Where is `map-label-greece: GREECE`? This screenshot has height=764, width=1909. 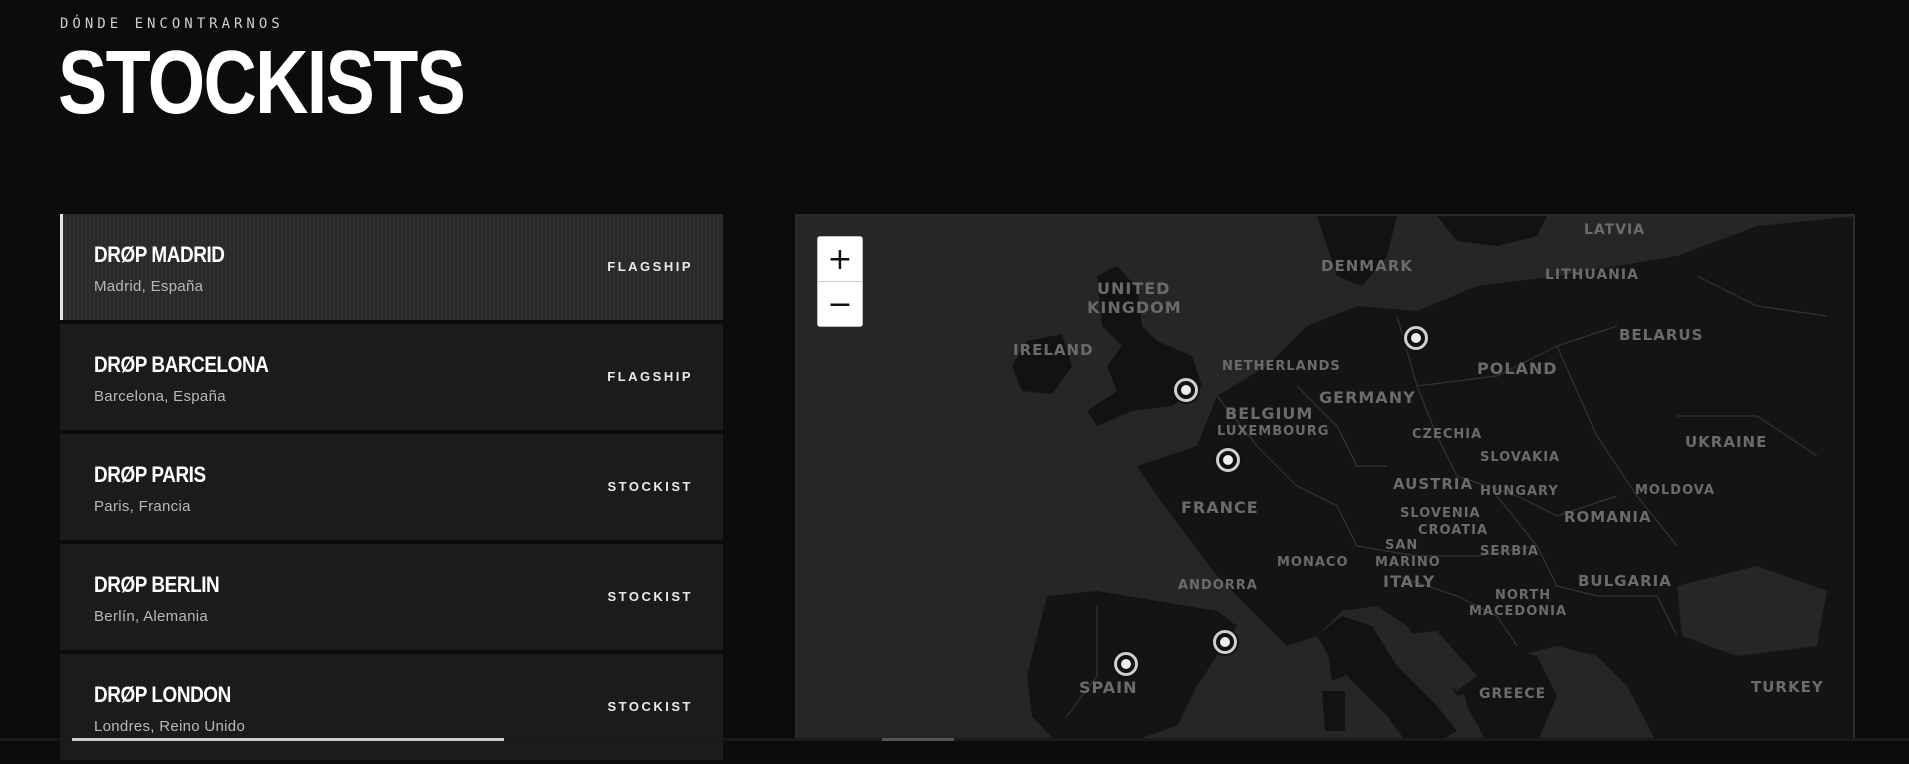 map-label-greece: GREECE is located at coordinates (1513, 694).